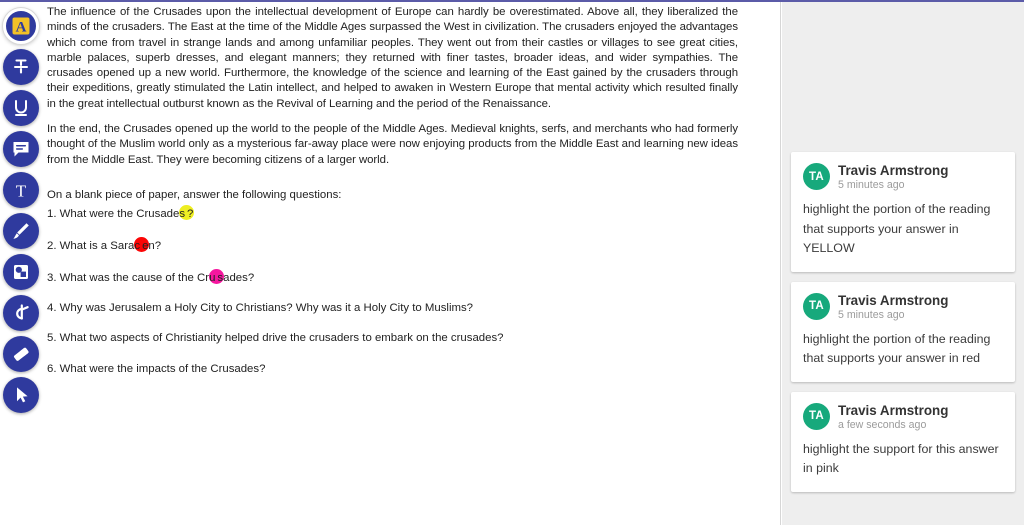 This screenshot has width=1024, height=525. What do you see at coordinates (392, 277) in the screenshot?
I see `question-item-3: 3. What was the cause of the Cru sades?` at bounding box center [392, 277].